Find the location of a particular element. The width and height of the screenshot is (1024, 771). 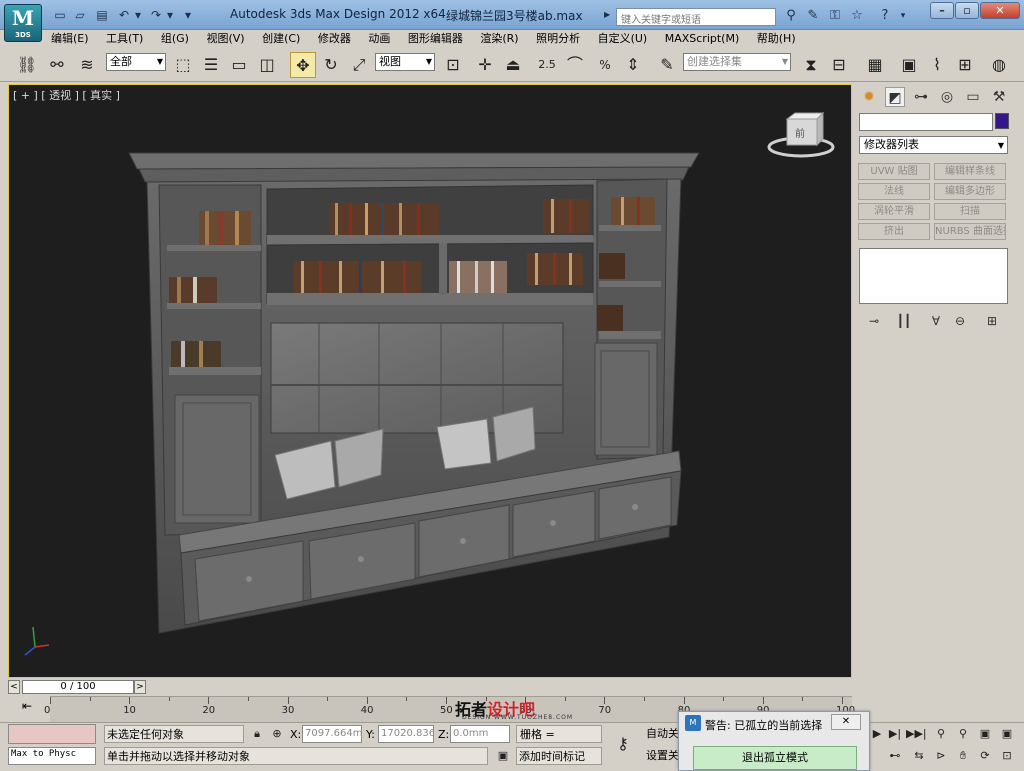

maximize-button: ▫ is located at coordinates (967, 10).